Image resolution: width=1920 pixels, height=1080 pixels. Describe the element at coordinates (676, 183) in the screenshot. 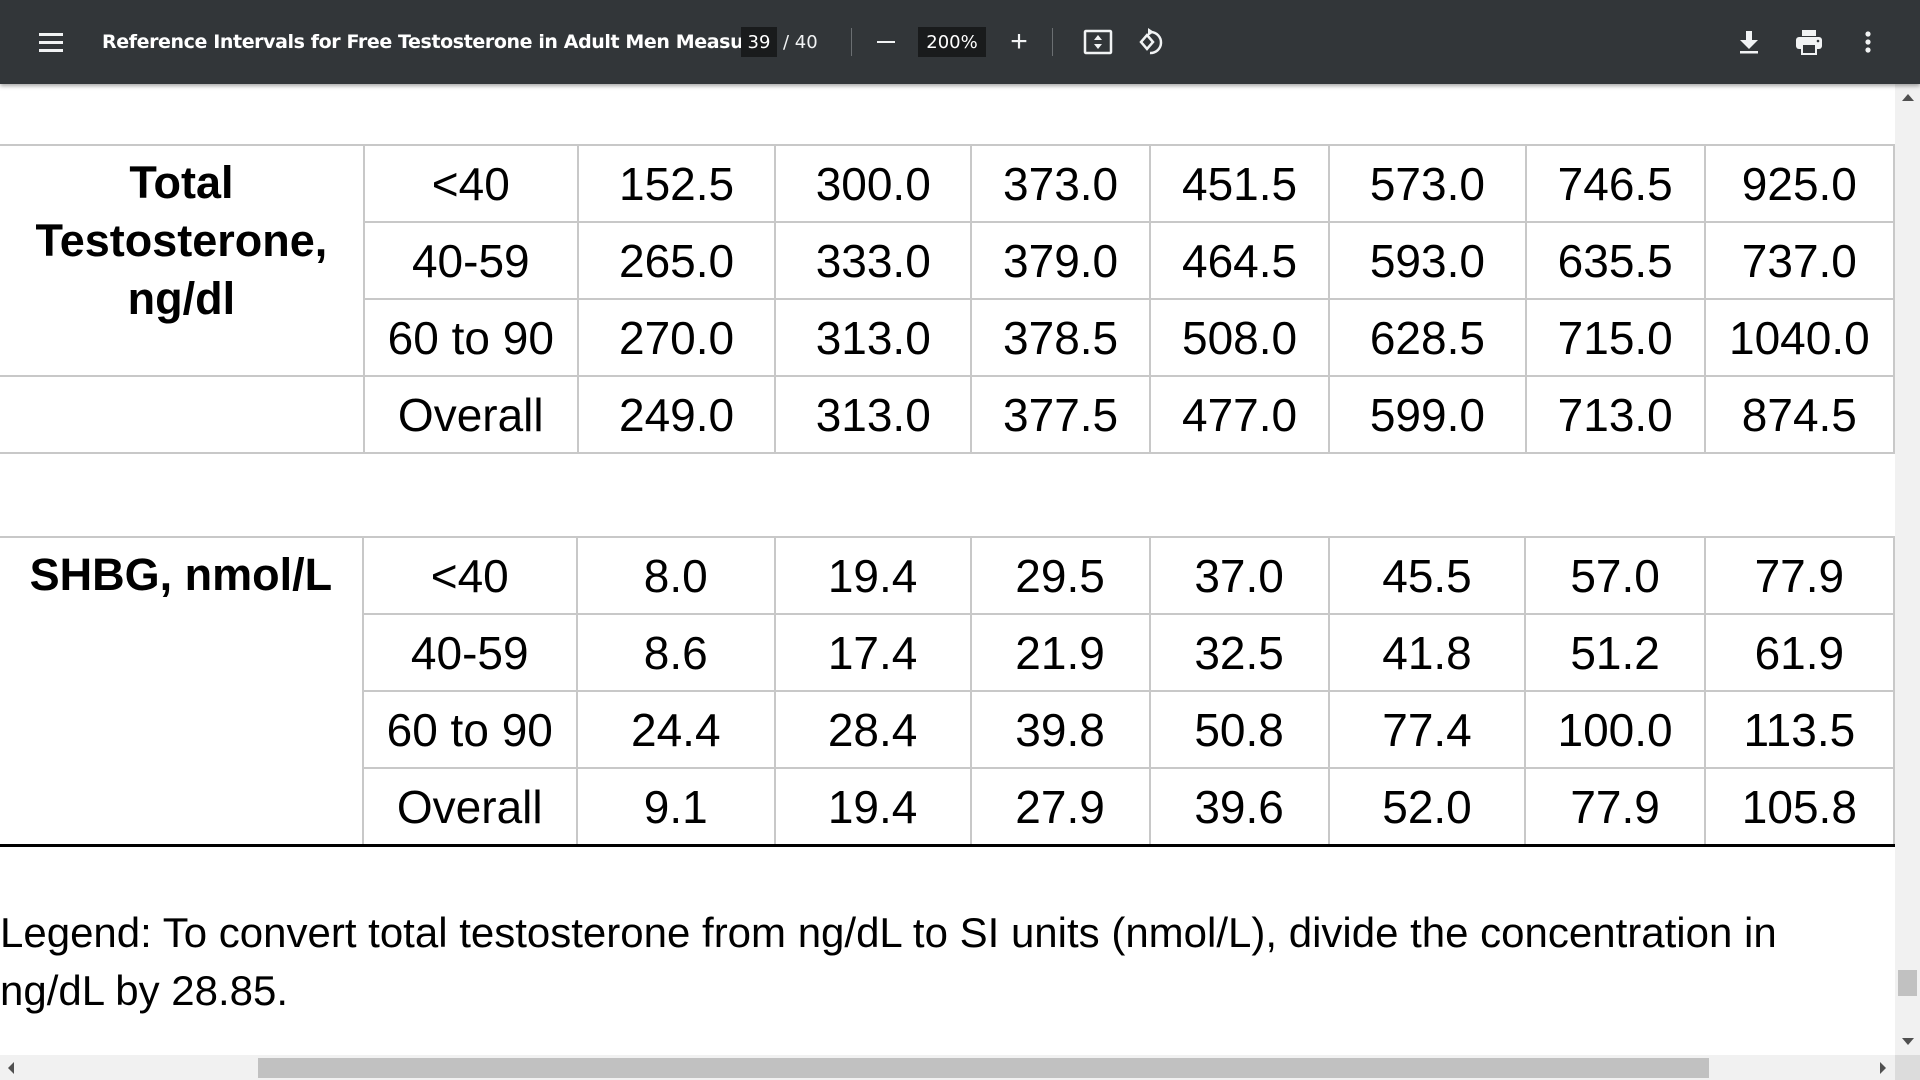

I see `value-cell: 152.5` at that location.